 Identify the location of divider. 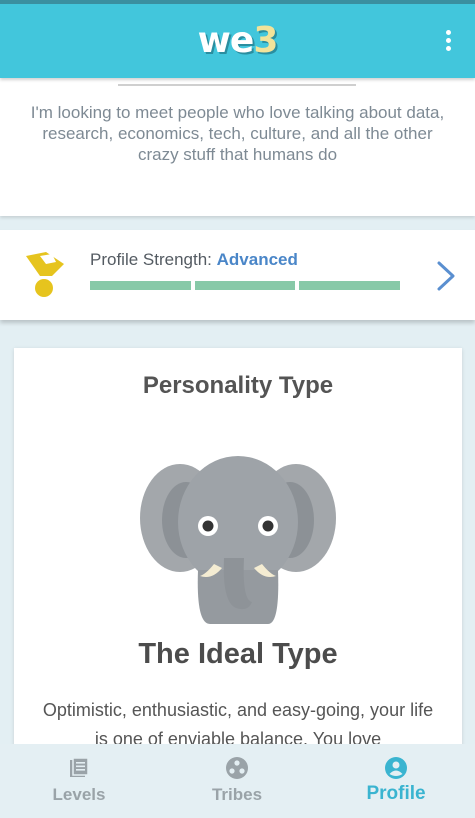
(237, 85).